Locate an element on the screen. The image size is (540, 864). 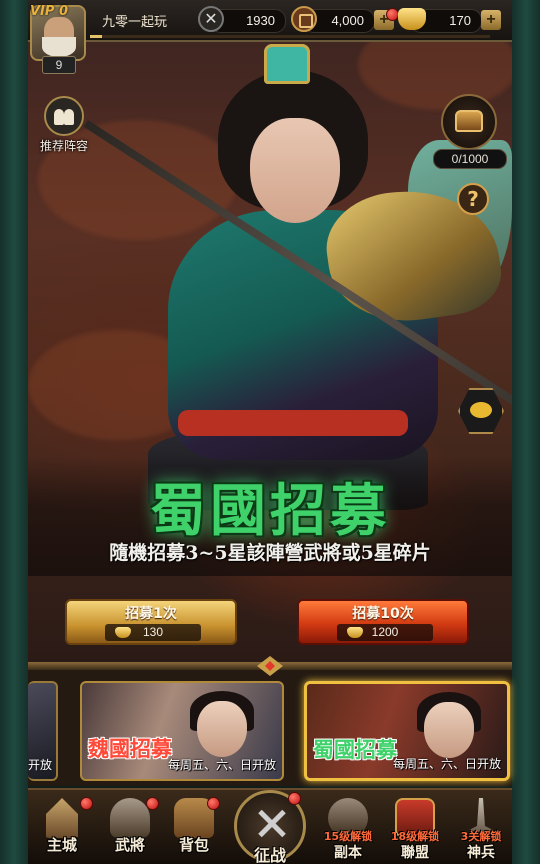
nav-label-alliance: 聯盟 is located at coordinates (415, 853).